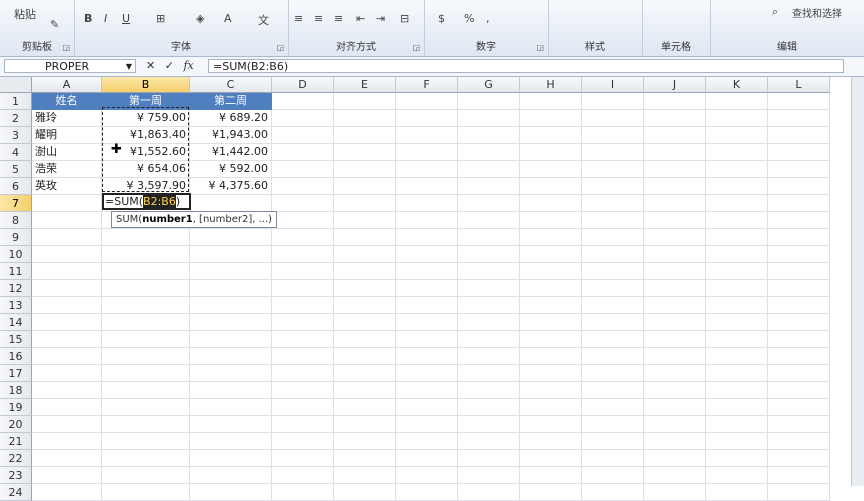 The width and height of the screenshot is (864, 501). I want to click on cell-c13, so click(231, 305).